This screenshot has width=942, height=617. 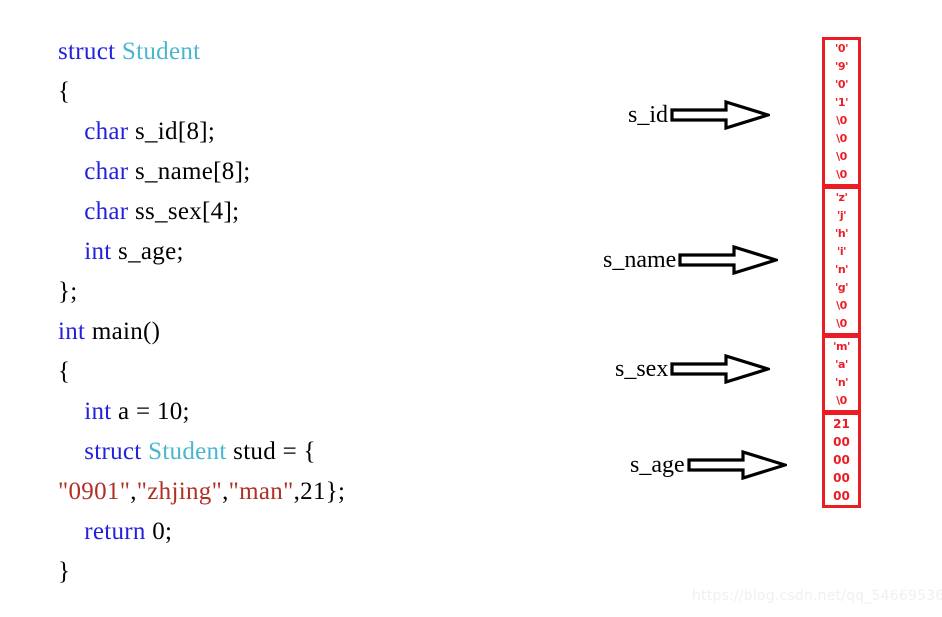 I want to click on code-token: a = 10;, so click(x=150, y=411).